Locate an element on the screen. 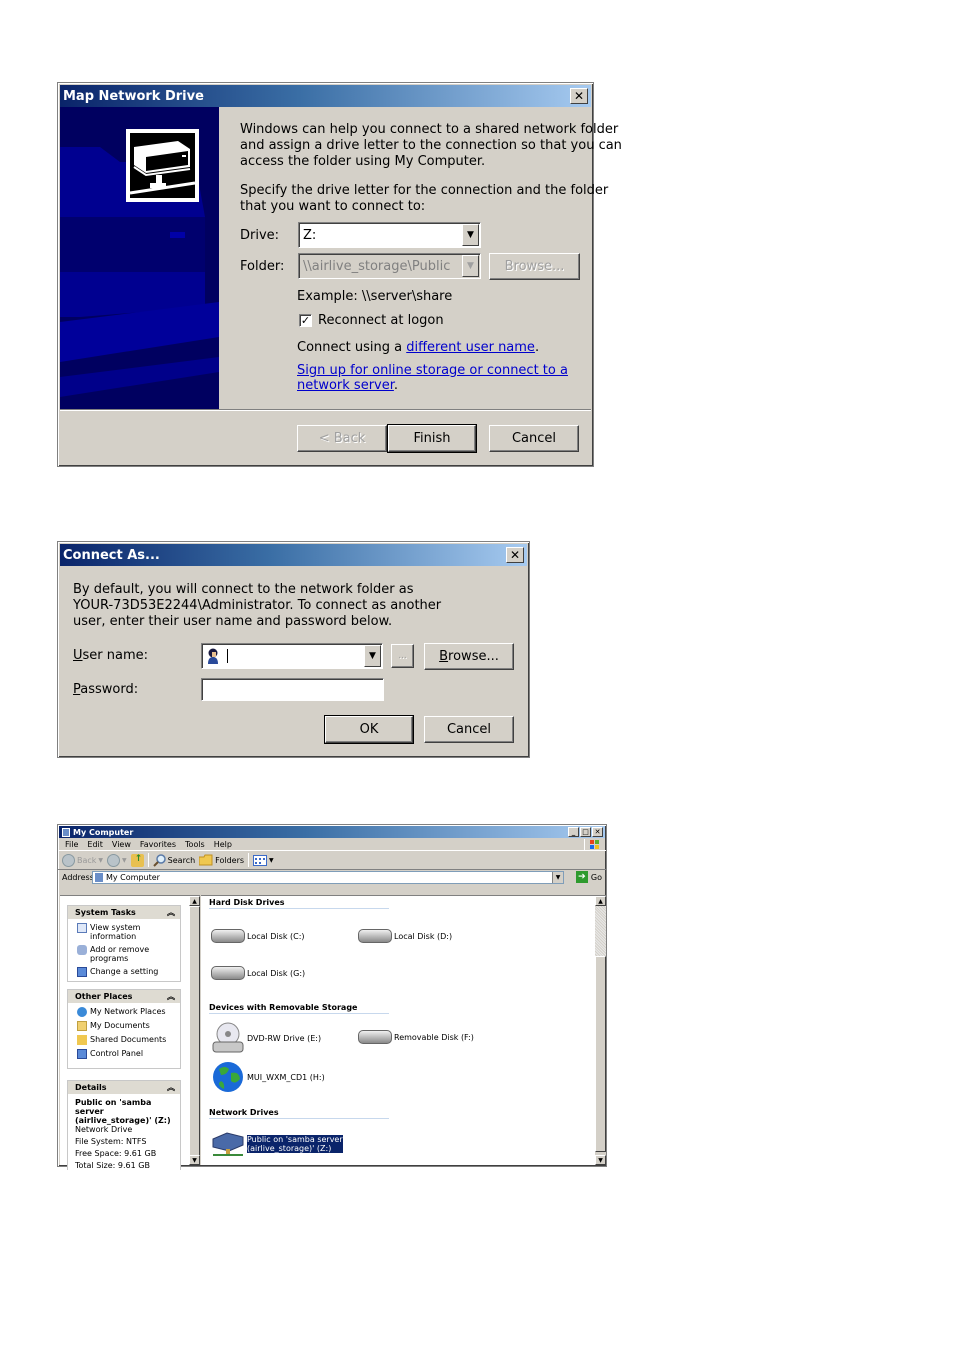 This screenshot has height=1350, width=954. system-tasks-title: System Tasks is located at coordinates (105, 912).